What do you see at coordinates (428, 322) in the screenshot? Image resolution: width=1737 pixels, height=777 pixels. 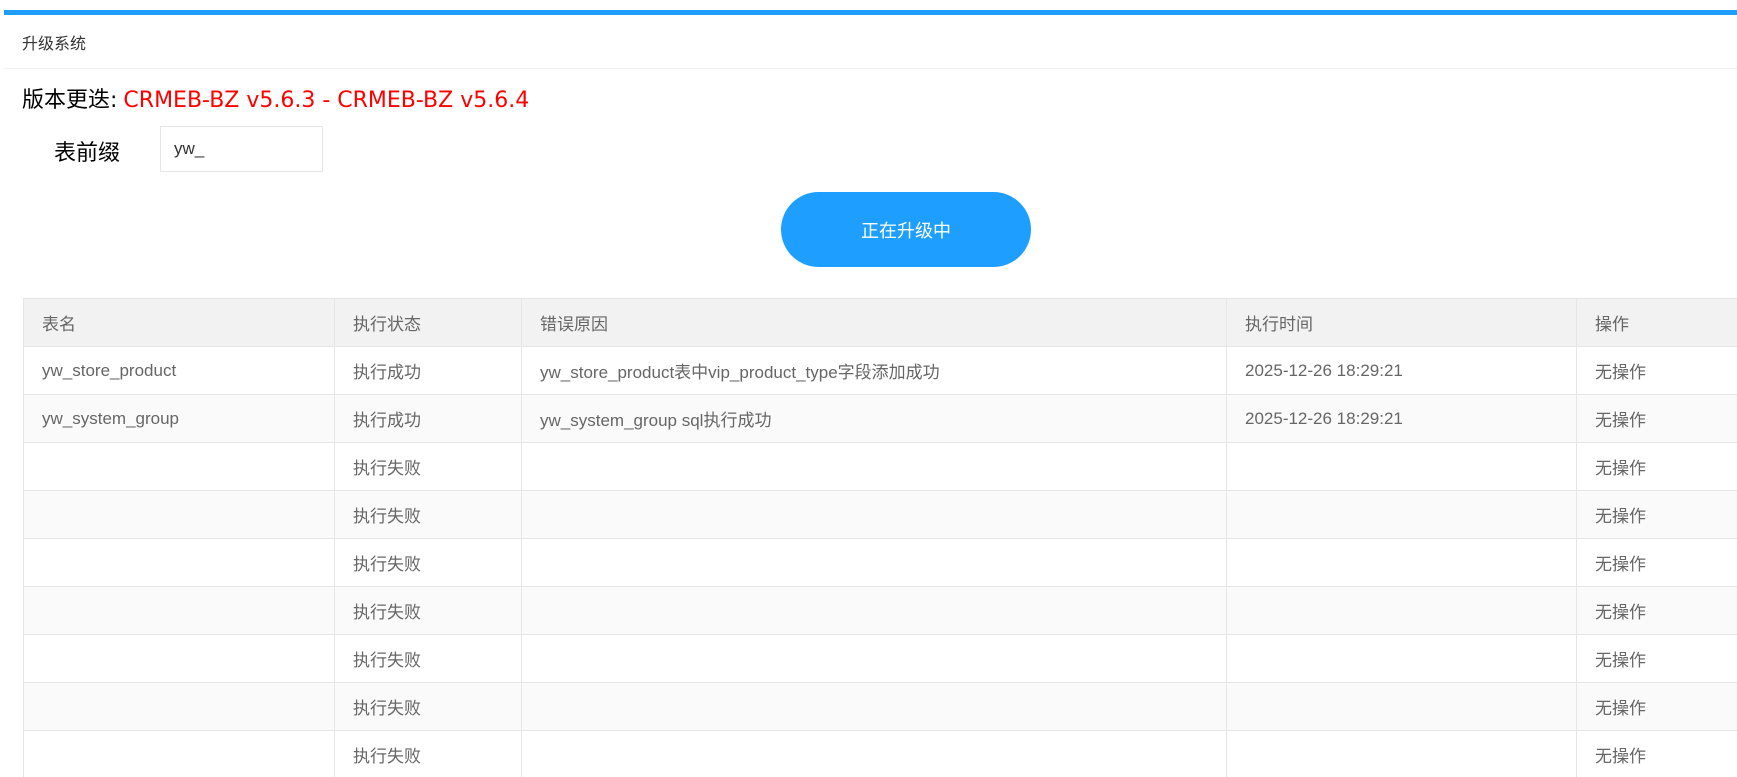 I see `column-header-status: 执行状态` at bounding box center [428, 322].